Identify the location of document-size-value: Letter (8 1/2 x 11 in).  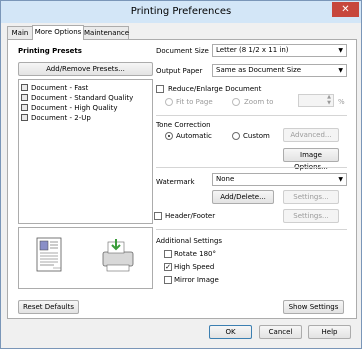
(252, 50).